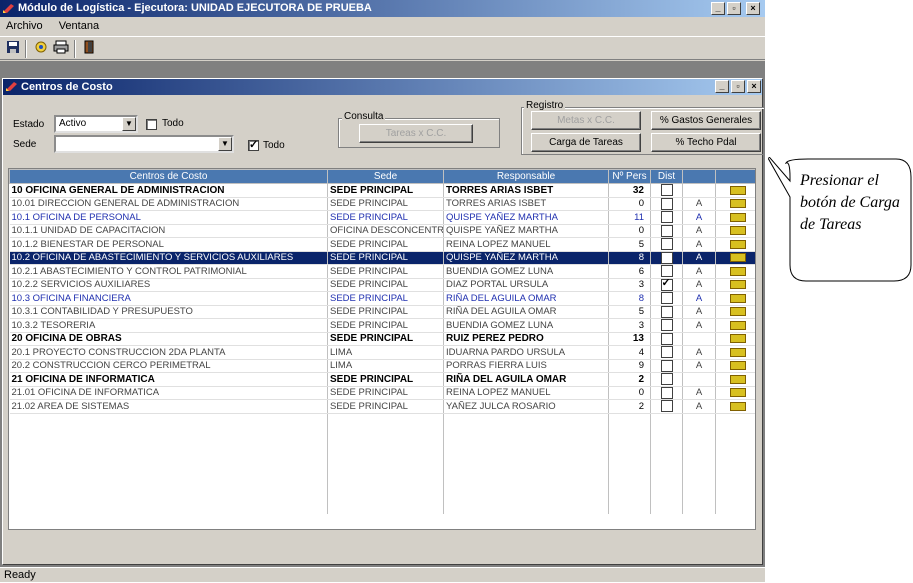 This screenshot has width=913, height=583. What do you see at coordinates (168, 176) in the screenshot?
I see `col-centros-de-costo: Centros de Costo` at bounding box center [168, 176].